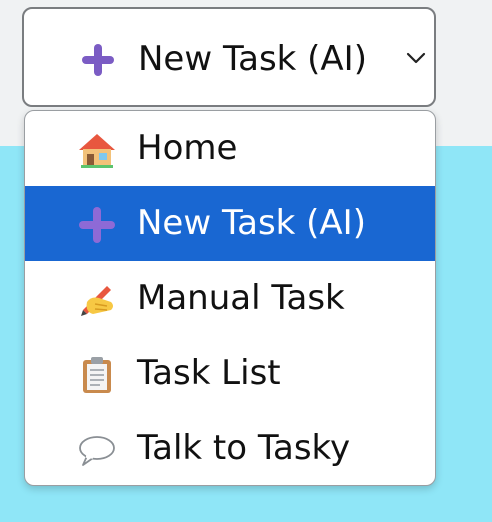 This screenshot has height=522, width=492. What do you see at coordinates (97, 151) in the screenshot?
I see `house-icon` at bounding box center [97, 151].